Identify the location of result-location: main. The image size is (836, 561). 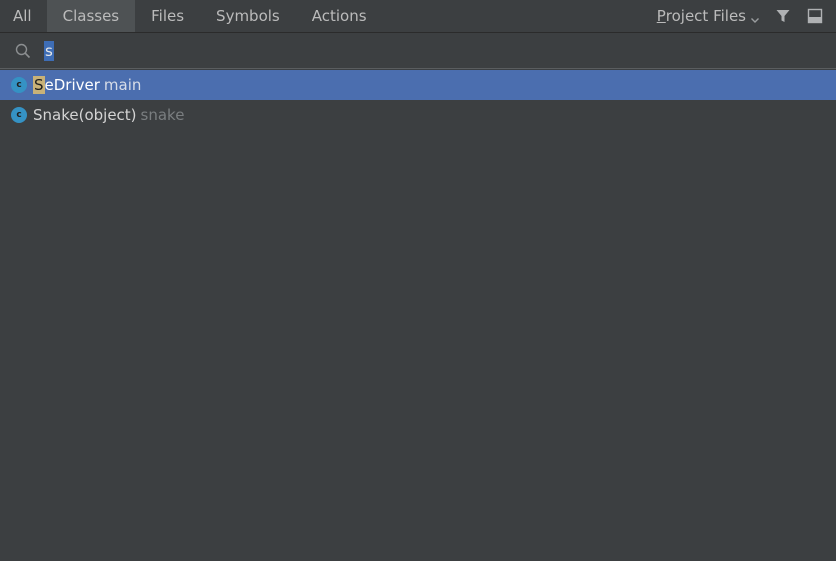
(122, 85).